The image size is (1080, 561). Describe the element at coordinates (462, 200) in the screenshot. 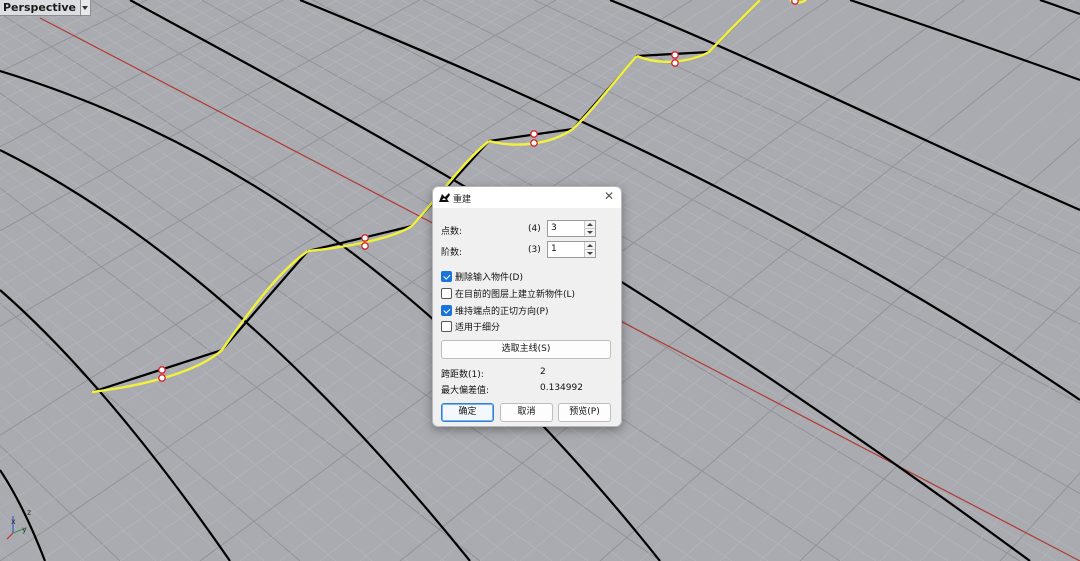

I see `dialog-title: 重建` at that location.